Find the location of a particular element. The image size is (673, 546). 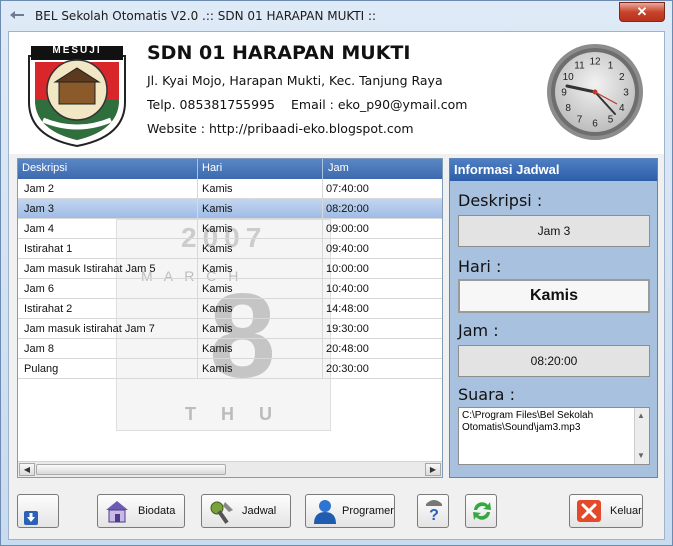

logo-text: MESUJI is located at coordinates (77, 50).